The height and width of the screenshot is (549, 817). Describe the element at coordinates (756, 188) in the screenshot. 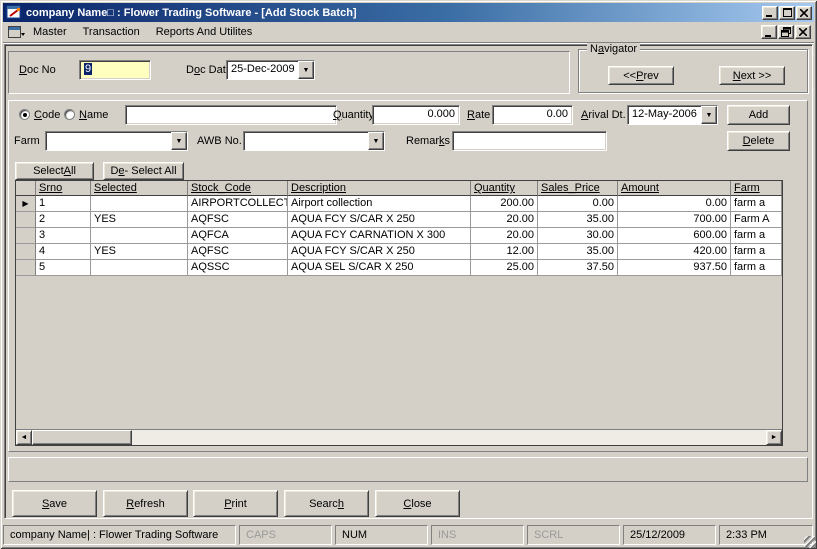

I see `header-farm: Farm` at that location.